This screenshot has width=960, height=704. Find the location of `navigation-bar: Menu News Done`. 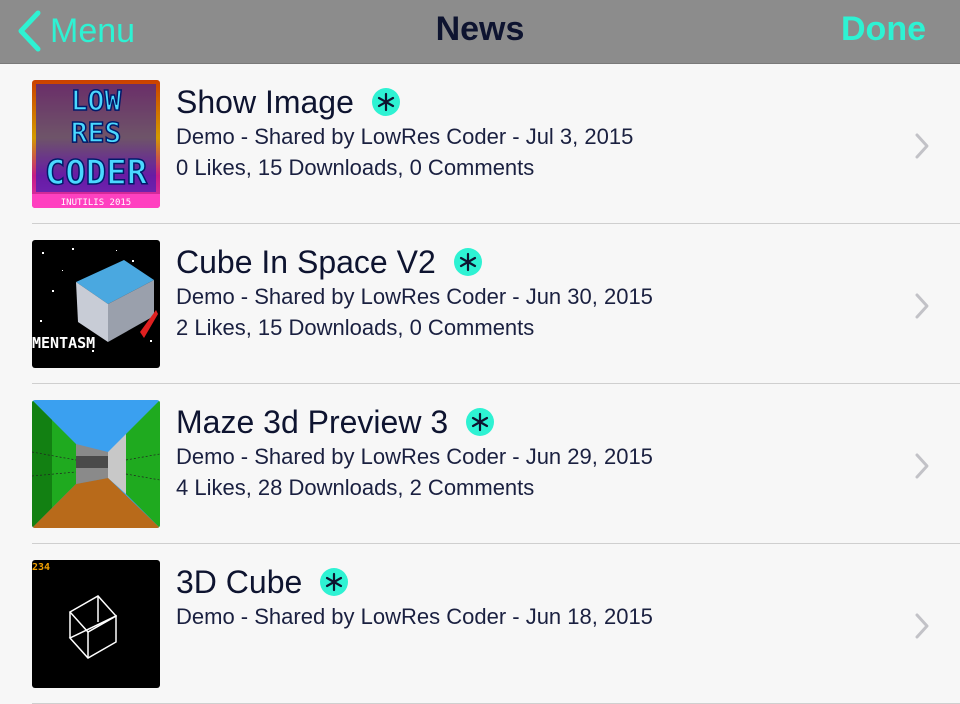

navigation-bar: Menu News Done is located at coordinates (480, 32).